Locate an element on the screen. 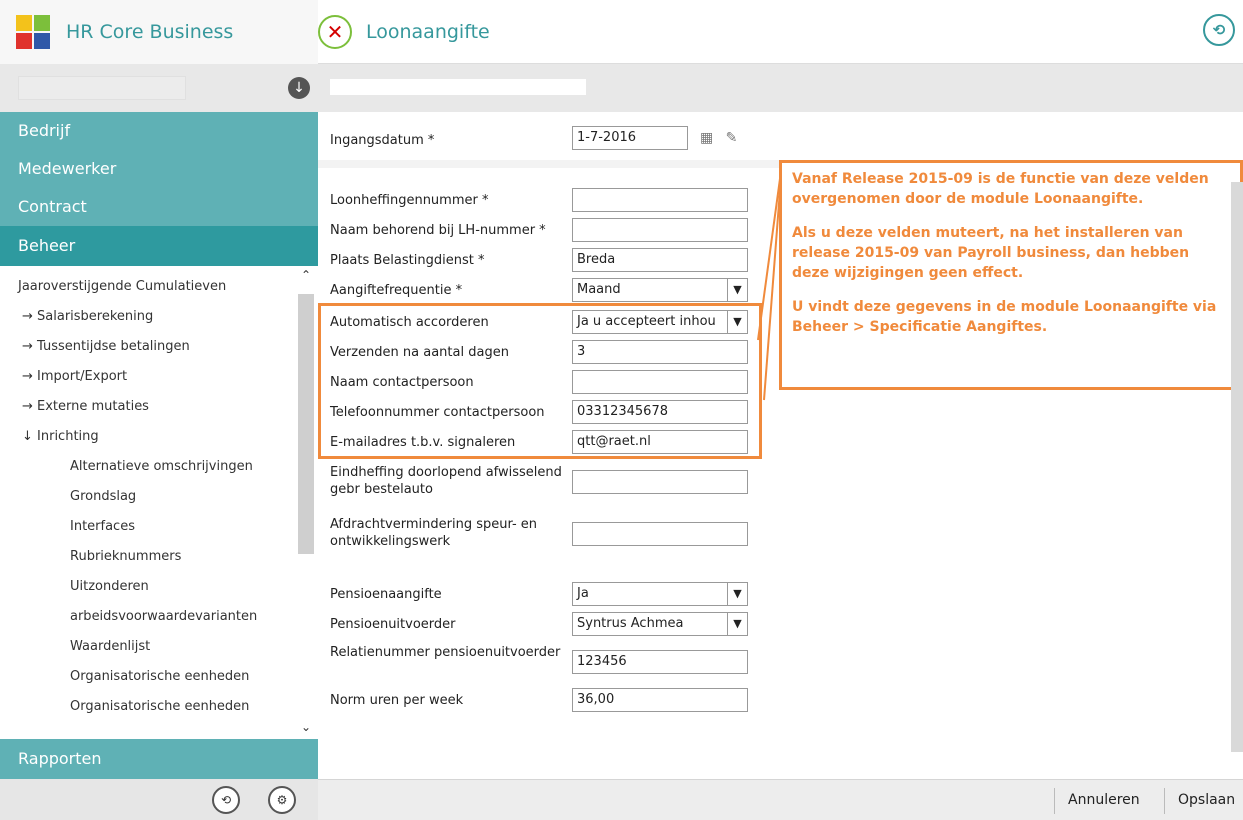 This screenshot has height=820, width=1243. form-row: Verzenden na aantal dagen 3 is located at coordinates (538, 353).